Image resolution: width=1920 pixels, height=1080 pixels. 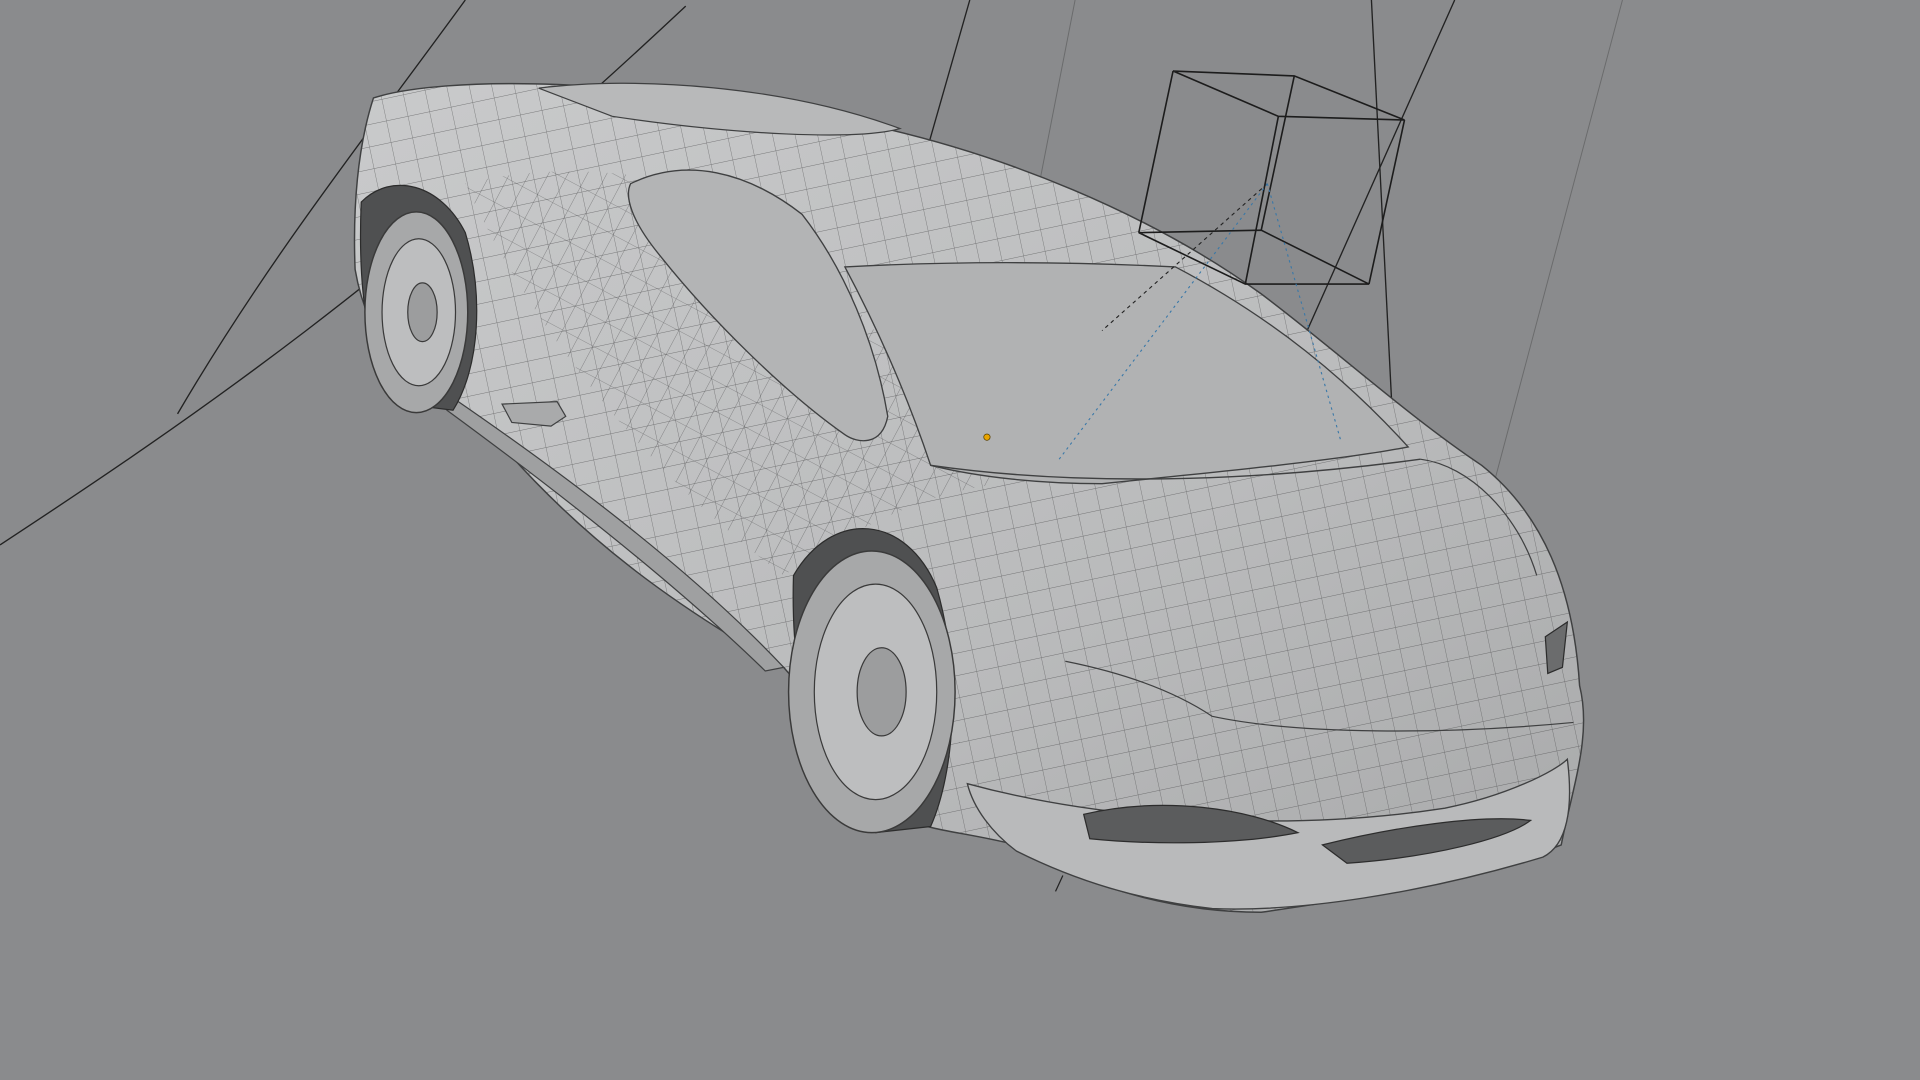 What do you see at coordinates (416, 312) in the screenshot?
I see `rear-wheel` at bounding box center [416, 312].